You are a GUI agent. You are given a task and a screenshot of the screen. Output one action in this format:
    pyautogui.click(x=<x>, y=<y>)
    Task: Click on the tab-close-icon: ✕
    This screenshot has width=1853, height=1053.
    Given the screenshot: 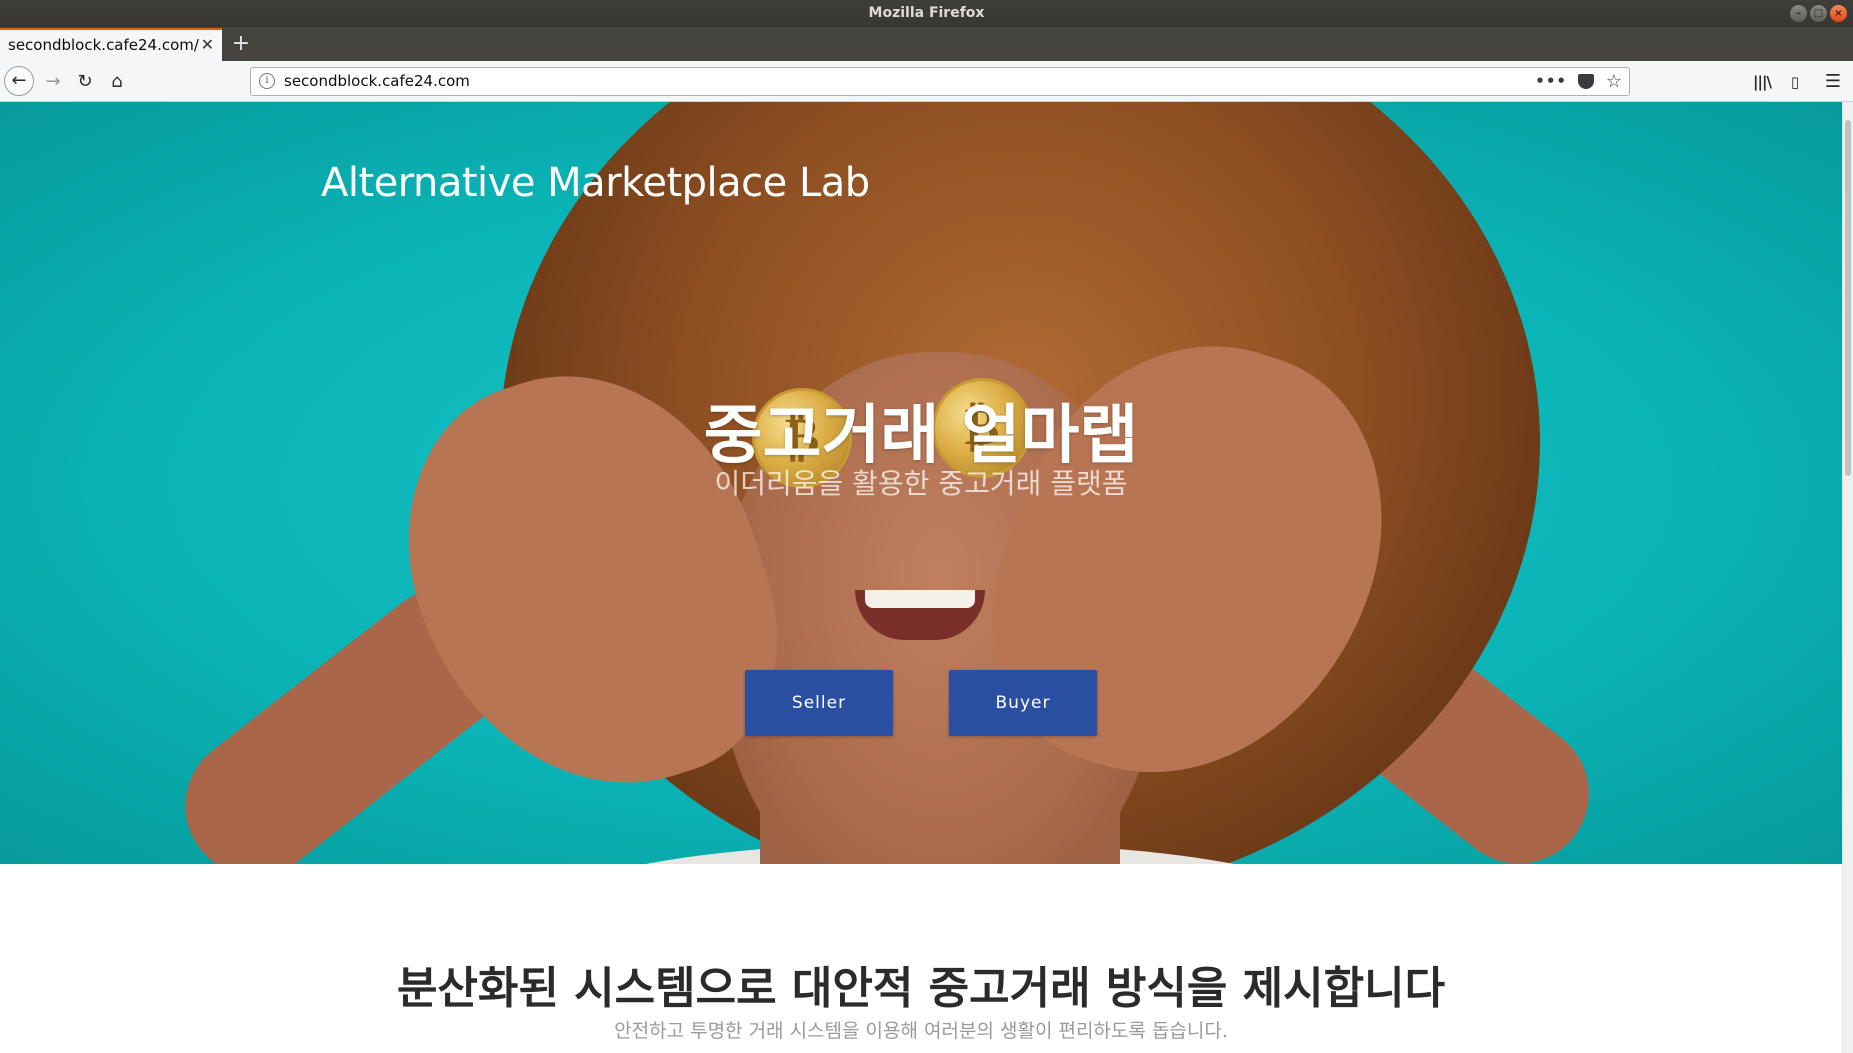 What is the action you would take?
    pyautogui.click(x=207, y=45)
    